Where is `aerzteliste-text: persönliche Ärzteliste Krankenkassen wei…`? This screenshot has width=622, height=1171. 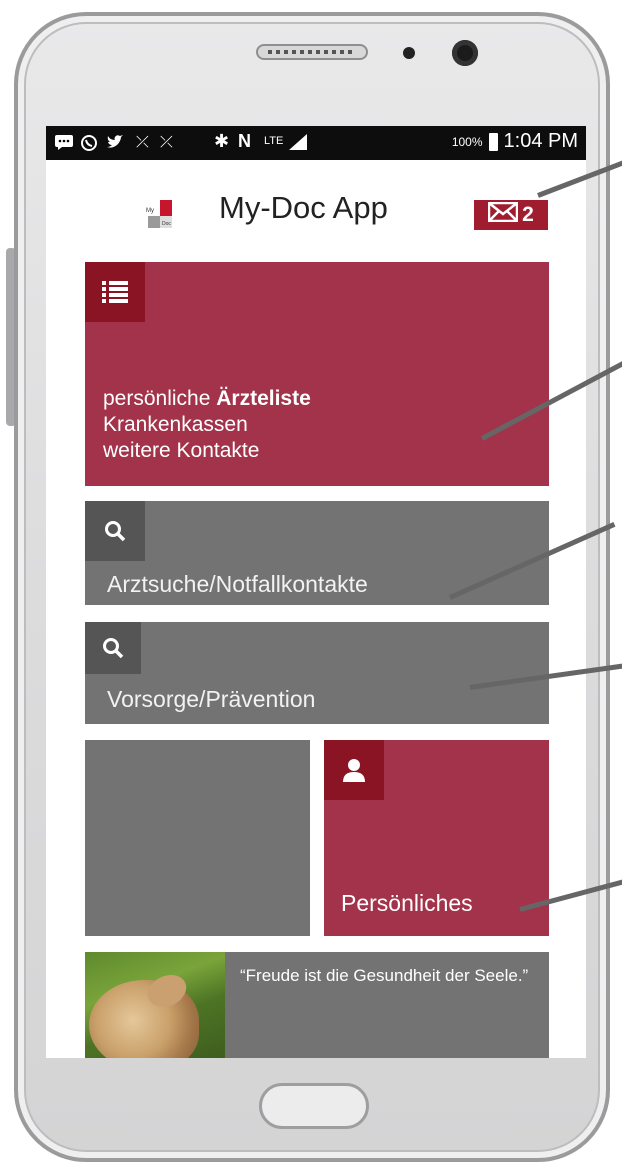 aerzteliste-text: persönliche Ärzteliste Krankenkassen wei… is located at coordinates (207, 425).